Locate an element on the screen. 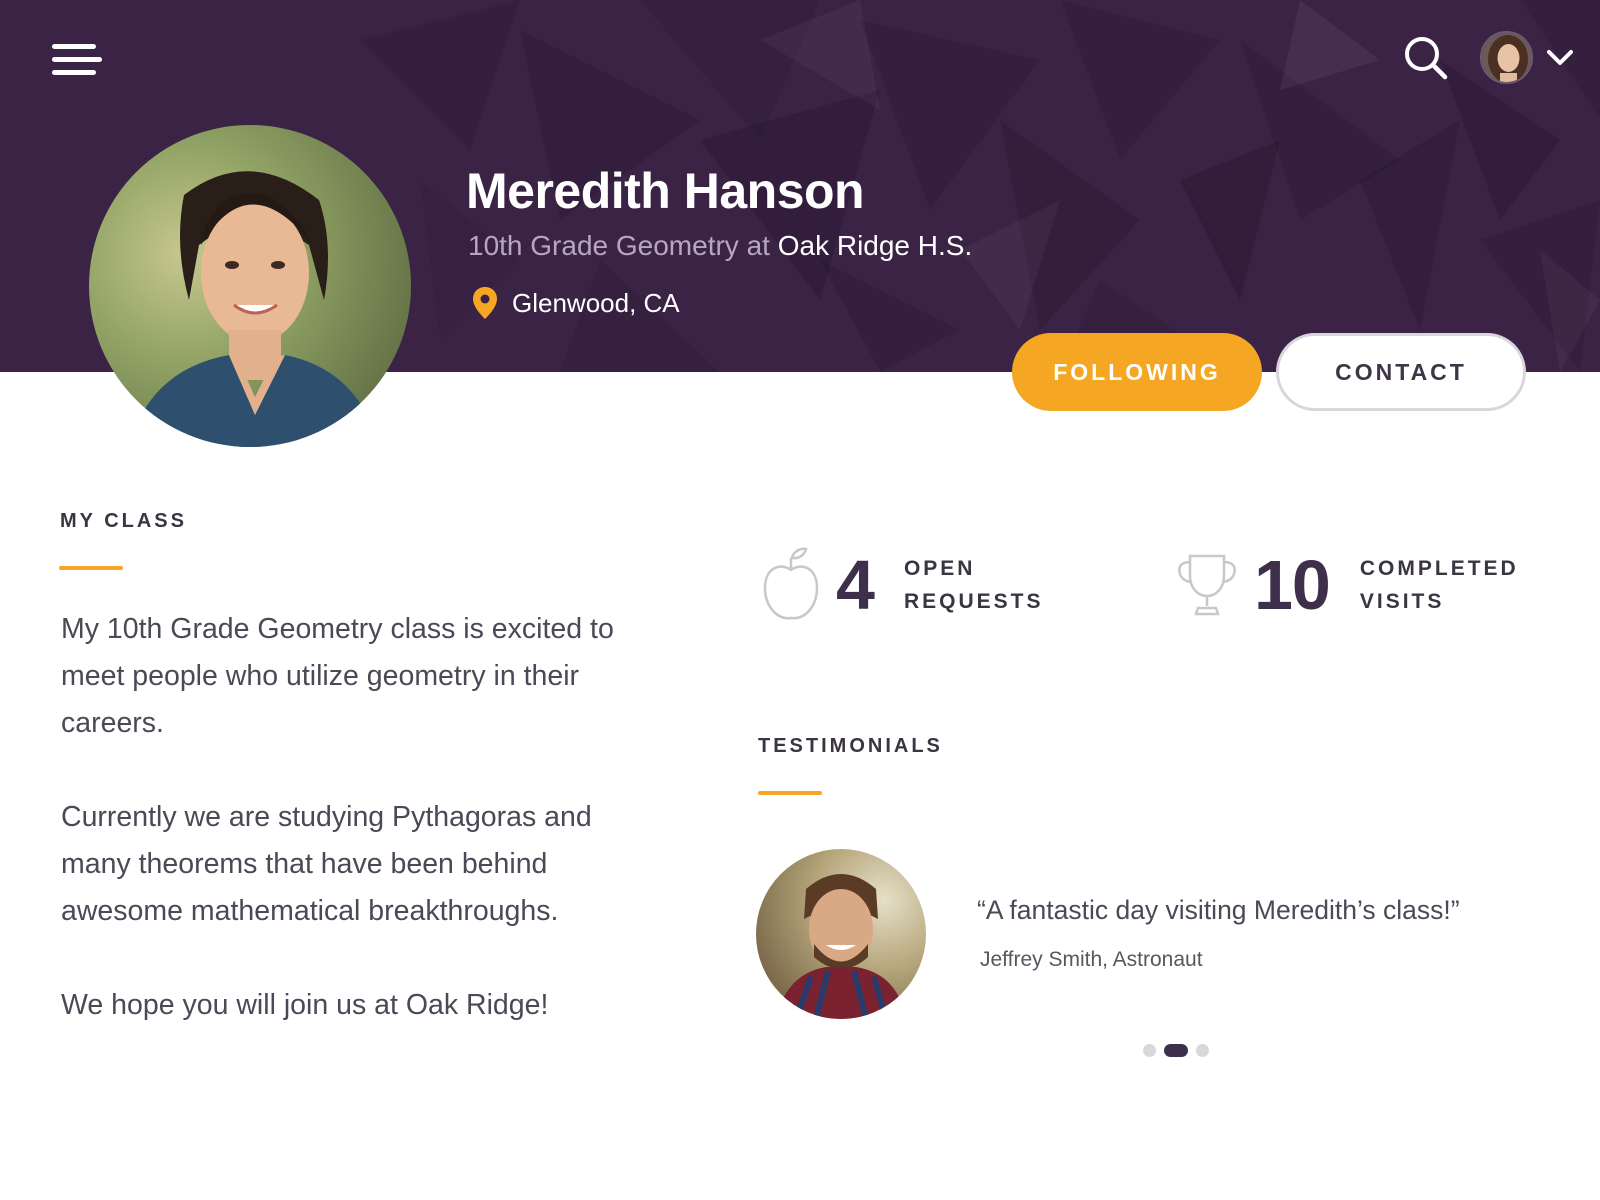 This screenshot has width=1600, height=1200. profile-name: Meredith Hanson is located at coordinates (665, 191).